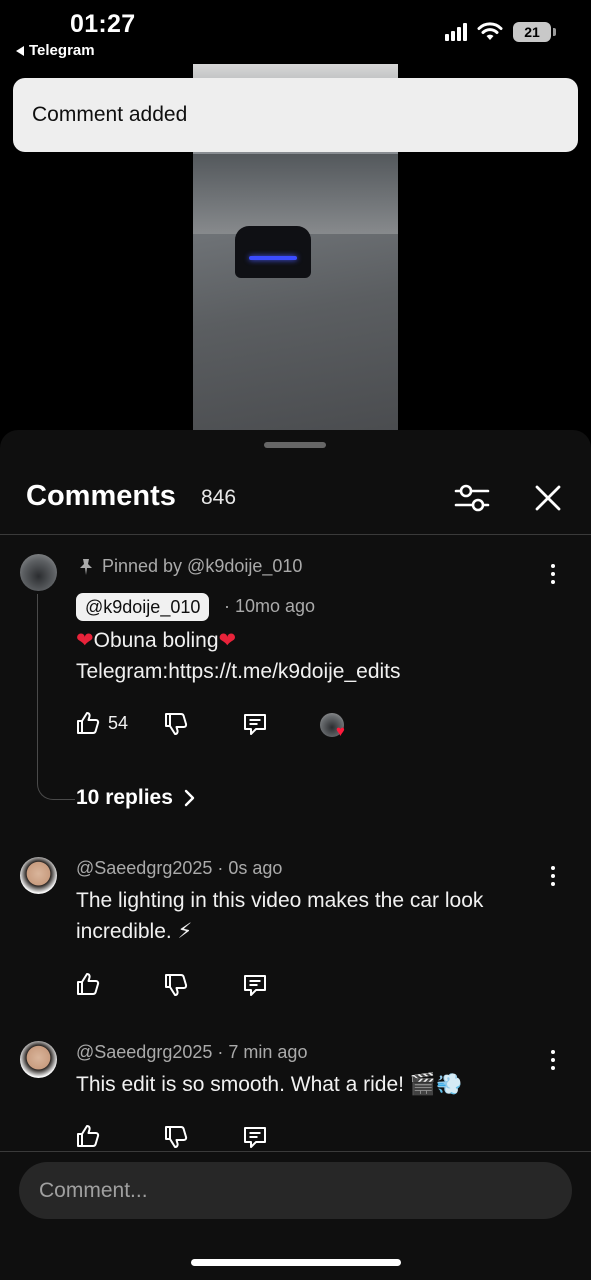 Image resolution: width=591 pixels, height=1280 pixels. I want to click on chevron-right-icon, so click(189, 798).